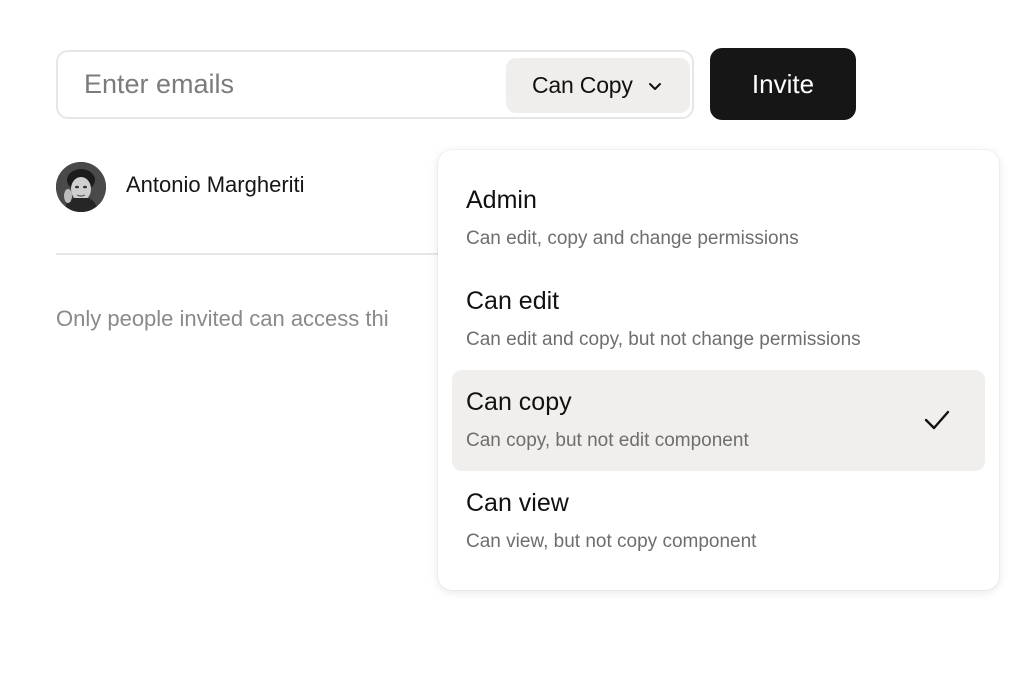  What do you see at coordinates (501, 200) in the screenshot?
I see `option-title: Admin` at bounding box center [501, 200].